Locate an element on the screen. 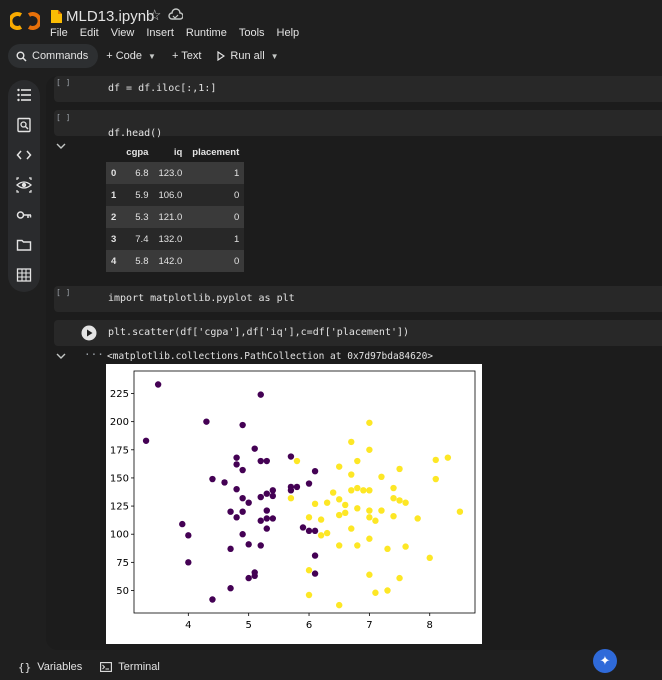 The width and height of the screenshot is (662, 680). commands-button: Commands is located at coordinates (53, 56).